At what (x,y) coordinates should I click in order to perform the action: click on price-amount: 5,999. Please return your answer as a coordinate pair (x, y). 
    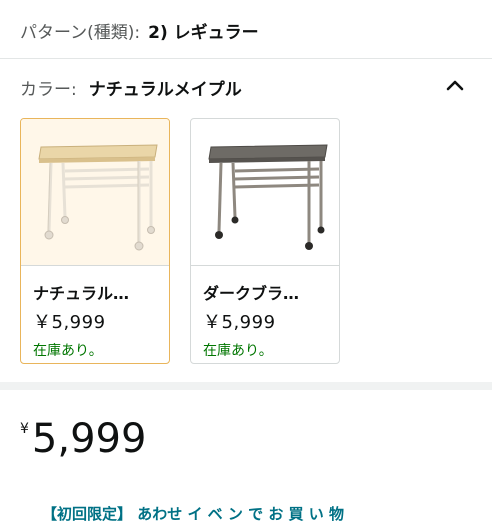
    Looking at the image, I should click on (89, 439).